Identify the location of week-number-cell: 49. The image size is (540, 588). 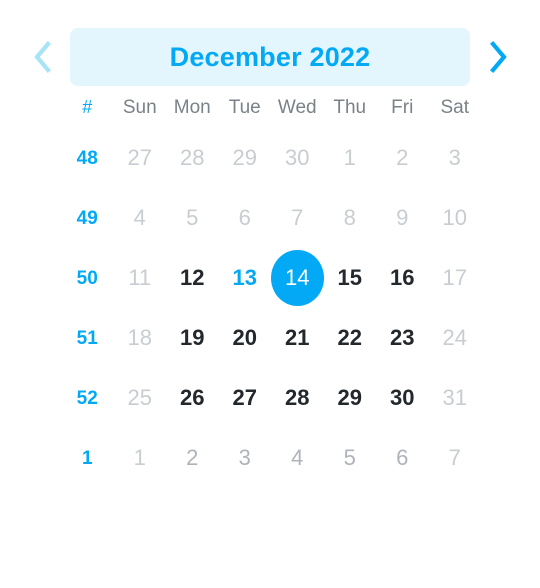
(87, 218).